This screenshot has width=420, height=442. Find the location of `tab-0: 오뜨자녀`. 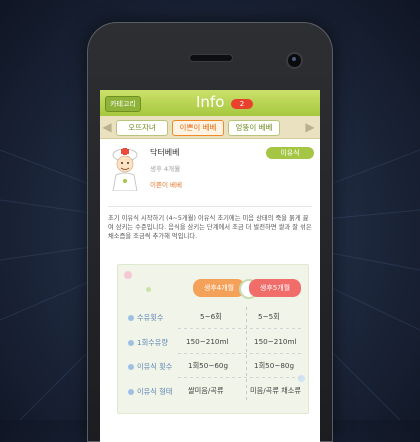

tab-0: 오뜨자녀 is located at coordinates (142, 128).